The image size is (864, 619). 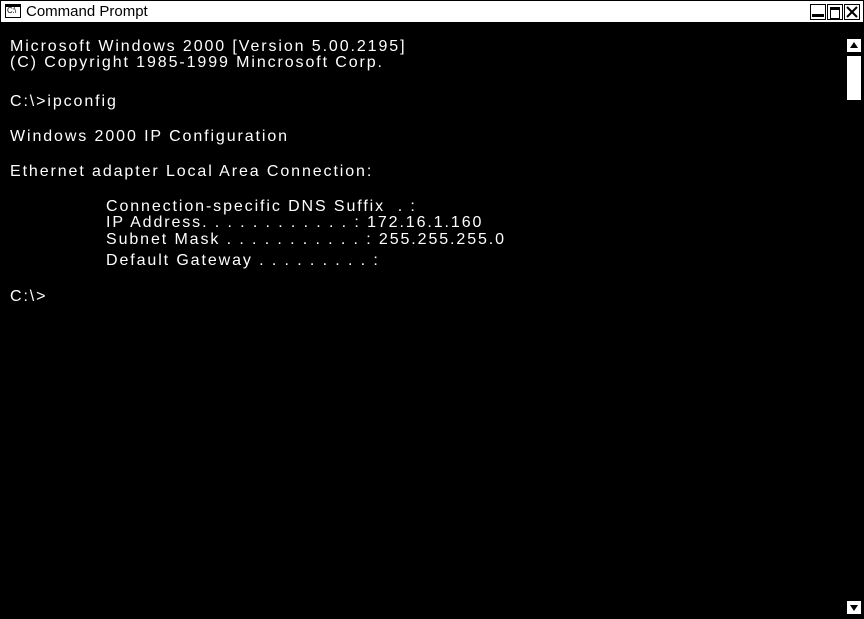 What do you see at coordinates (854, 45) in the screenshot?
I see `arrow-up-icon` at bounding box center [854, 45].